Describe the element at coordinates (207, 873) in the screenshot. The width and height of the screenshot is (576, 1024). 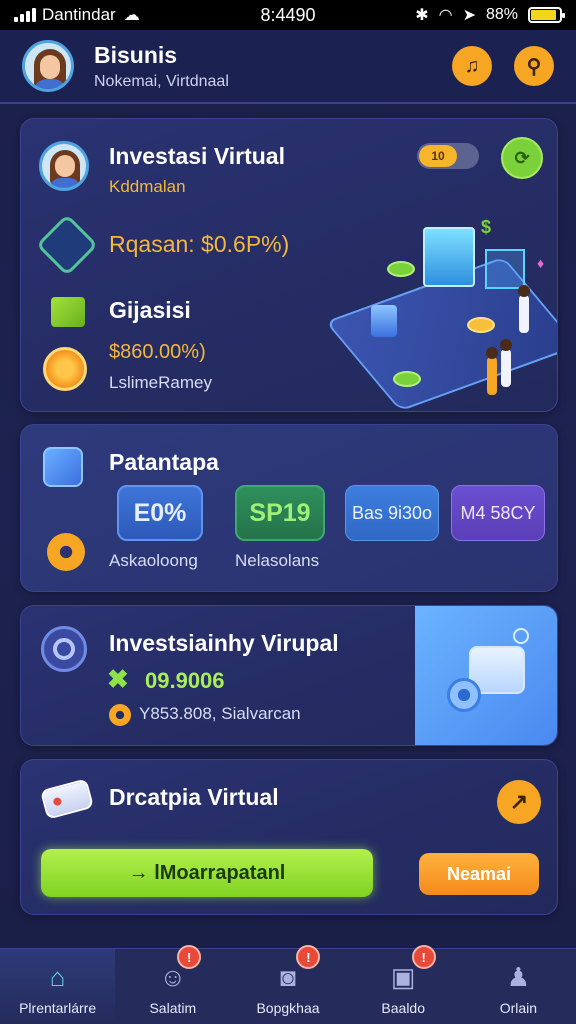
I see `primary-action-button: → lMoarrapatanl` at that location.